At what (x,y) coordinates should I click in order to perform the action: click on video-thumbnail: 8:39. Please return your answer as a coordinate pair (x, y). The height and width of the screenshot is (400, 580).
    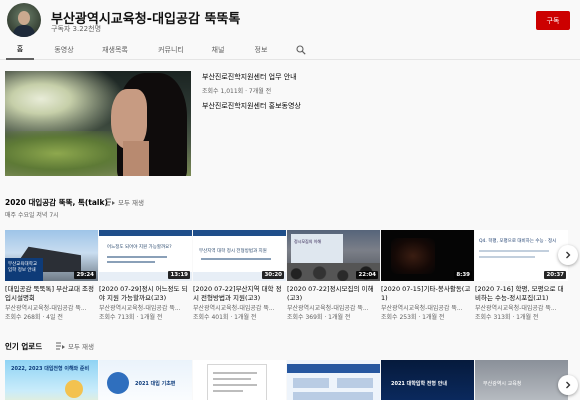
    Looking at the image, I should click on (427, 255).